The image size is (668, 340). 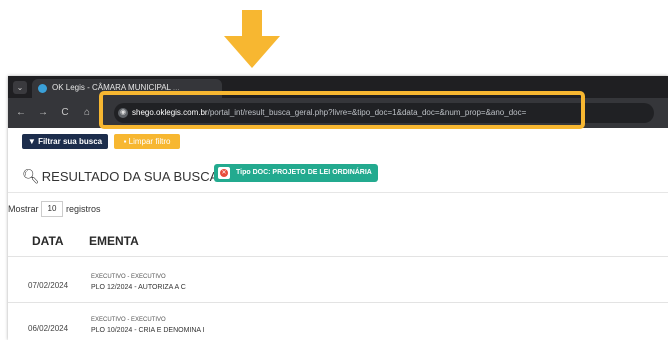 What do you see at coordinates (83, 209) in the screenshot?
I see `entries-label: registros` at bounding box center [83, 209].